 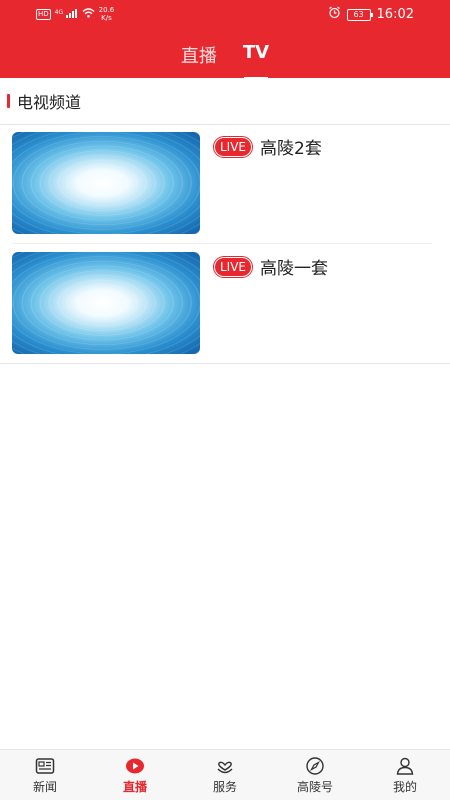 What do you see at coordinates (225, 61) in the screenshot?
I see `tab-bar: 直播 TV` at bounding box center [225, 61].